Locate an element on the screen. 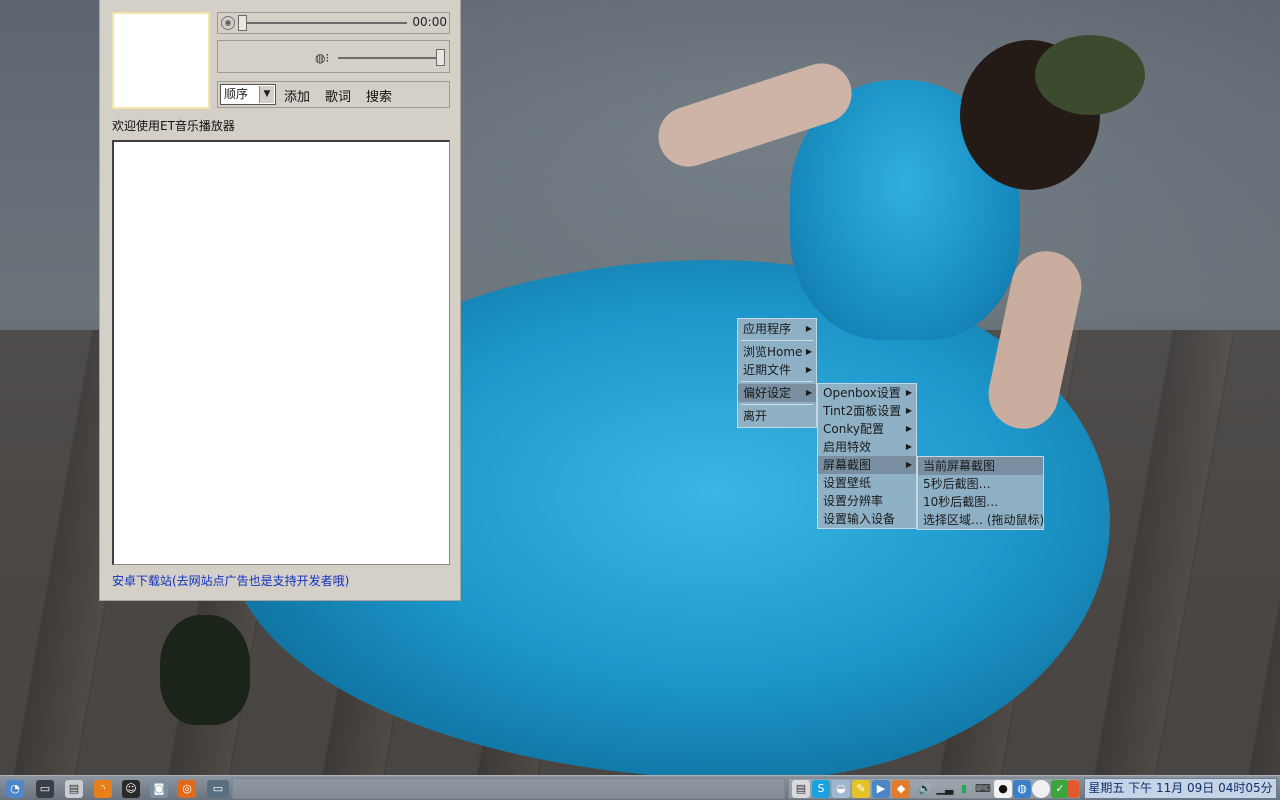 The height and width of the screenshot is (800, 1280). lyrics-button: 歌词 is located at coordinates (338, 95).